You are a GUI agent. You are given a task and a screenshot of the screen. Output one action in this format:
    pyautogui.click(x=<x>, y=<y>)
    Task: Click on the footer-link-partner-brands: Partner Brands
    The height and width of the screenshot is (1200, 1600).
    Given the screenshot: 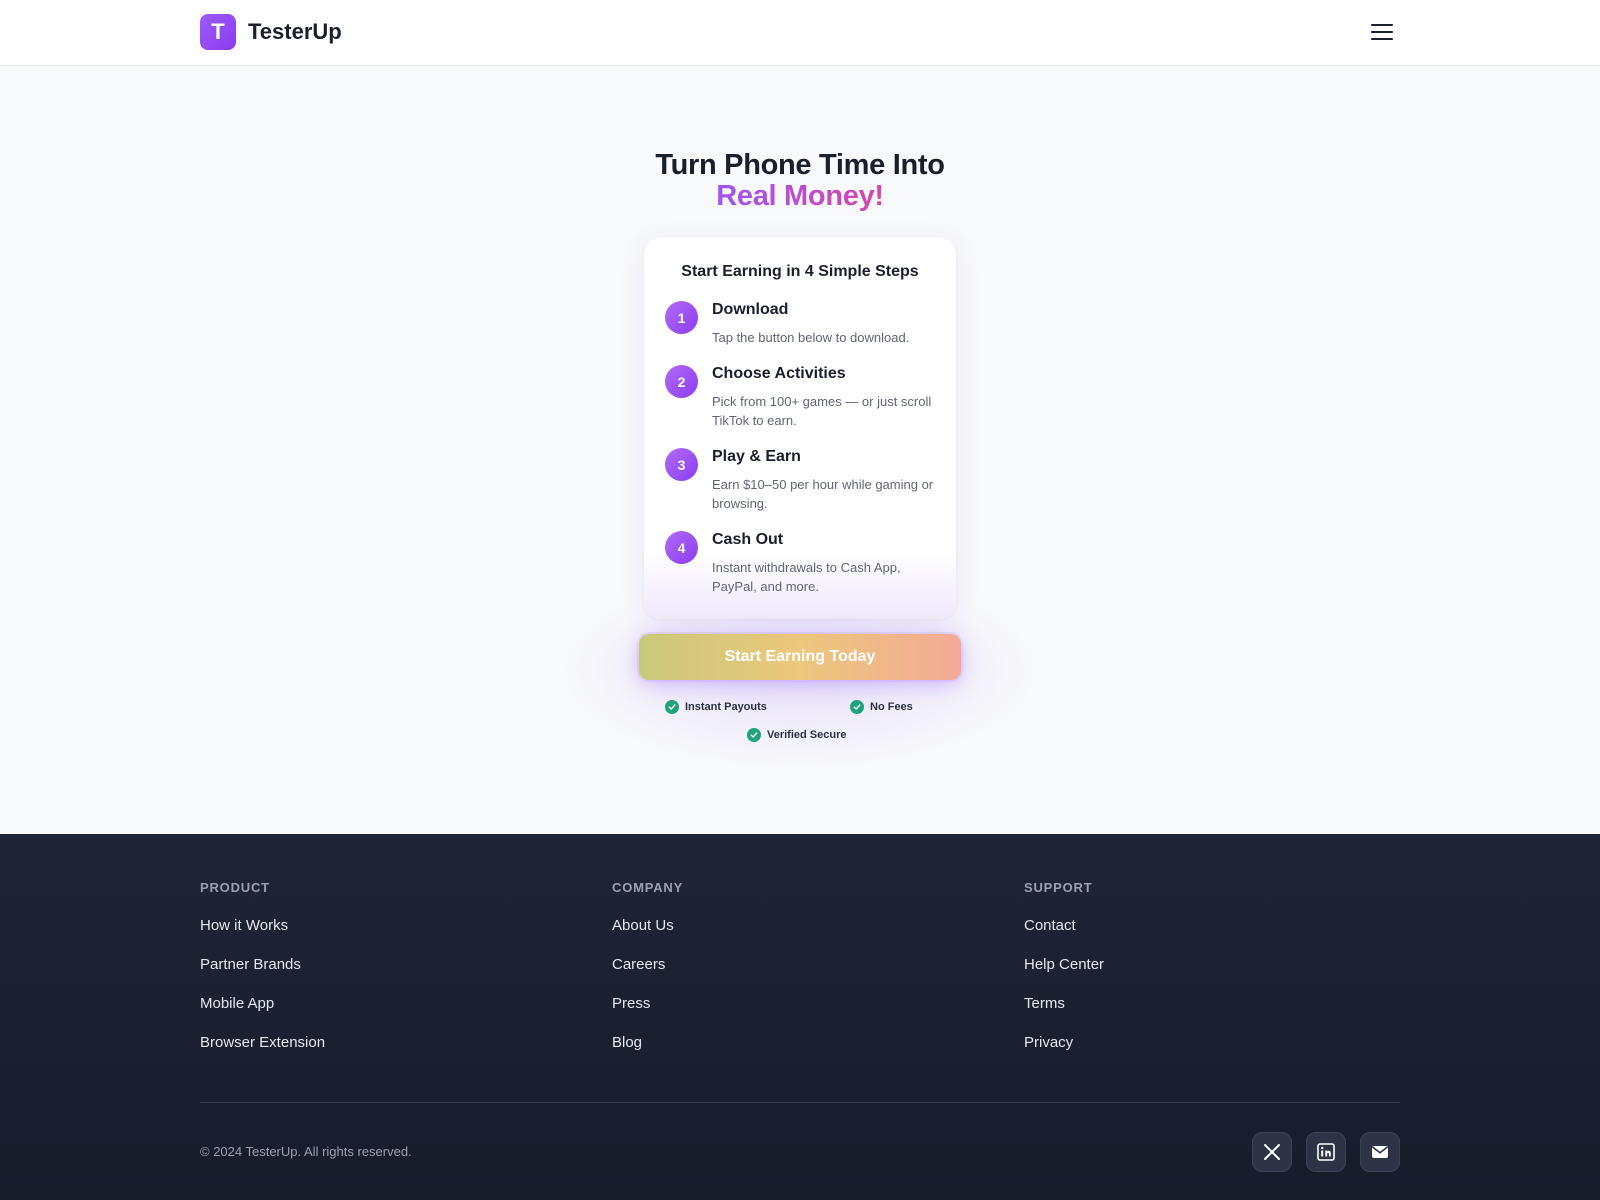 What is the action you would take?
    pyautogui.click(x=262, y=966)
    